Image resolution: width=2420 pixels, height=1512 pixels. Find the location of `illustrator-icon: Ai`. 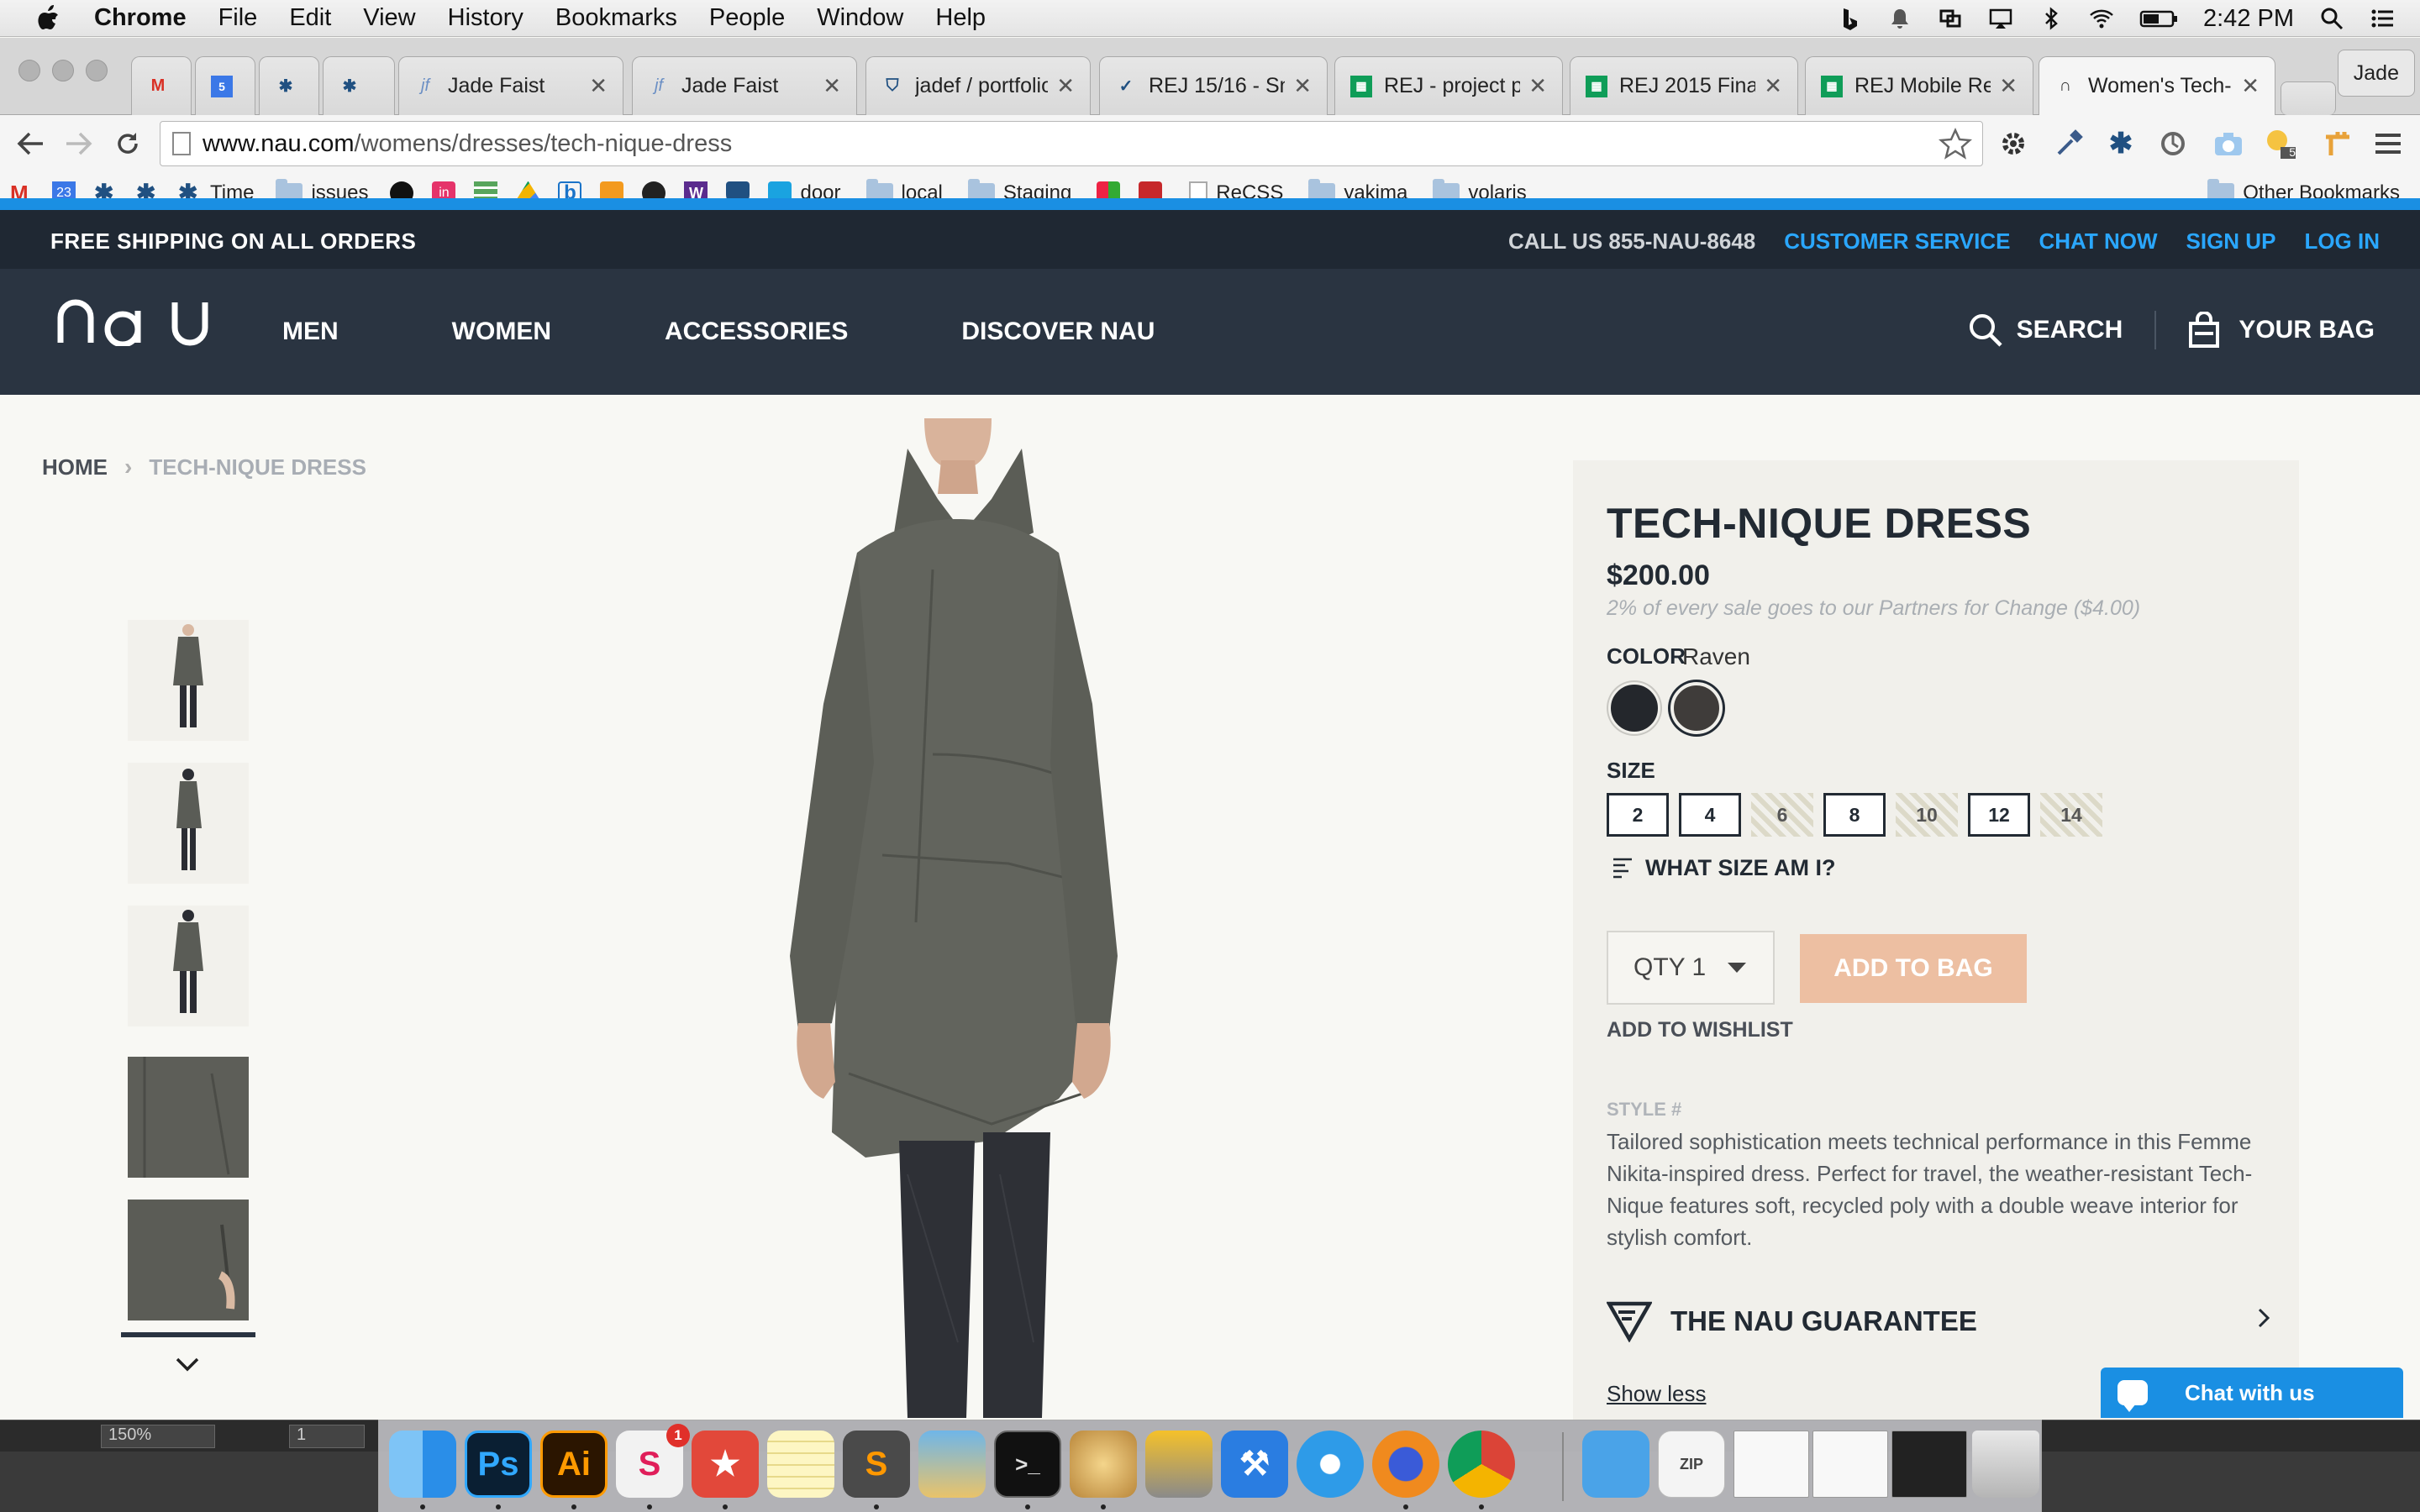

illustrator-icon: Ai is located at coordinates (574, 1464).